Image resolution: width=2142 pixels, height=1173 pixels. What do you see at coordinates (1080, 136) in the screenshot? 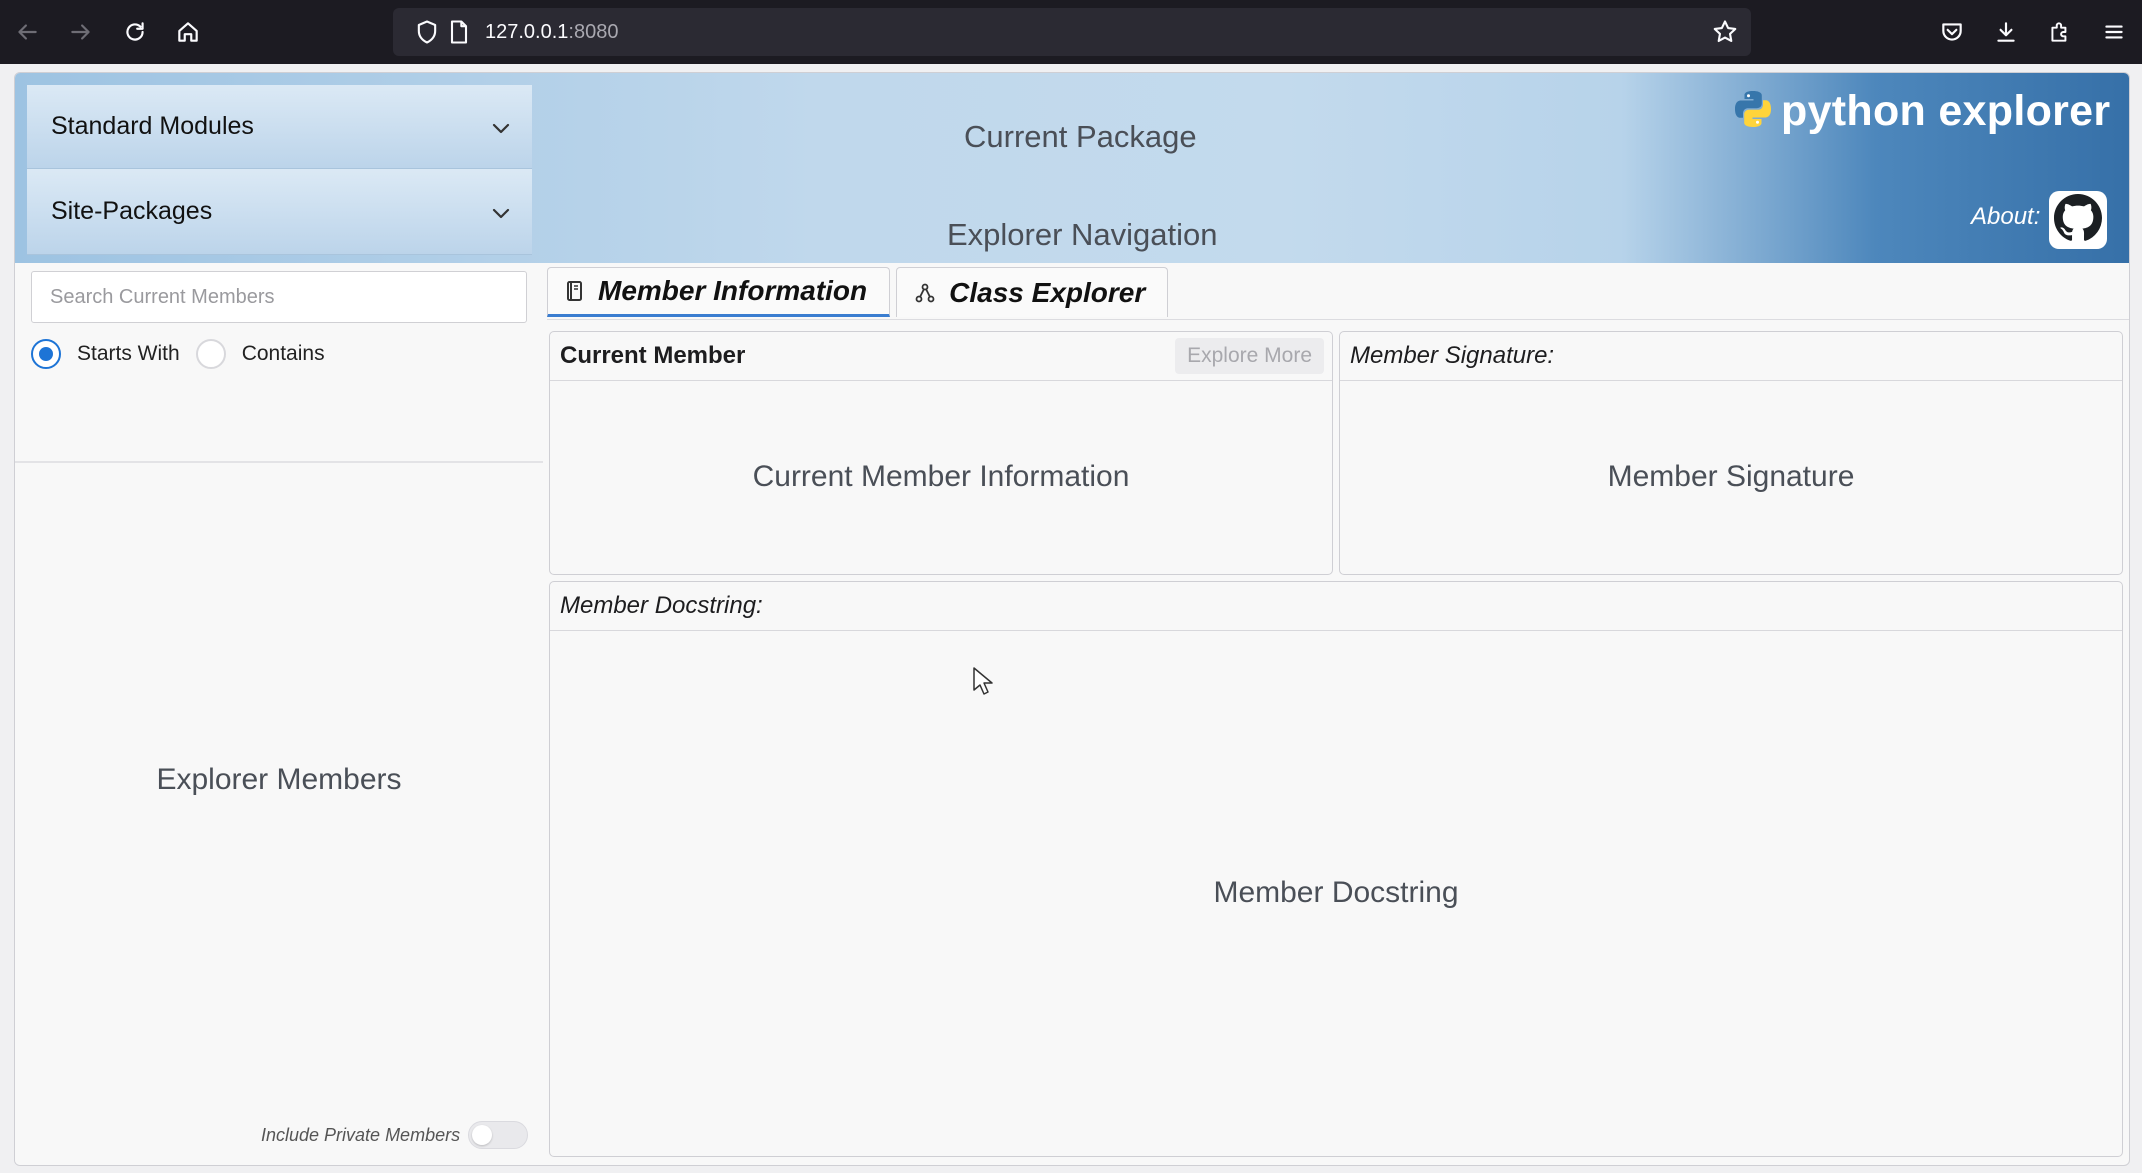
I see `current-package-label: Current Package` at bounding box center [1080, 136].